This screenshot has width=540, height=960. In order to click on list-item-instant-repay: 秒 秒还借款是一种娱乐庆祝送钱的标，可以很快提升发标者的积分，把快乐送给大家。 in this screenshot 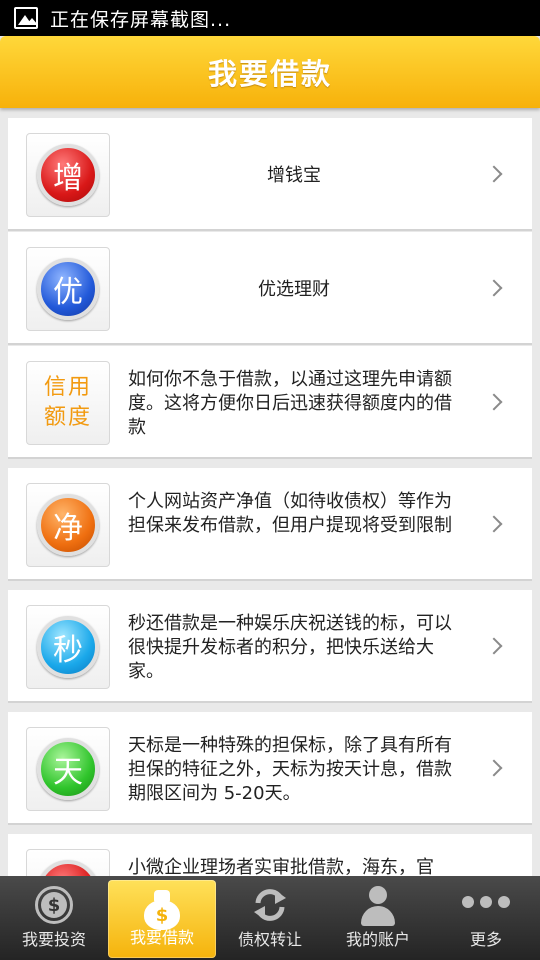, I will do `click(270, 646)`.